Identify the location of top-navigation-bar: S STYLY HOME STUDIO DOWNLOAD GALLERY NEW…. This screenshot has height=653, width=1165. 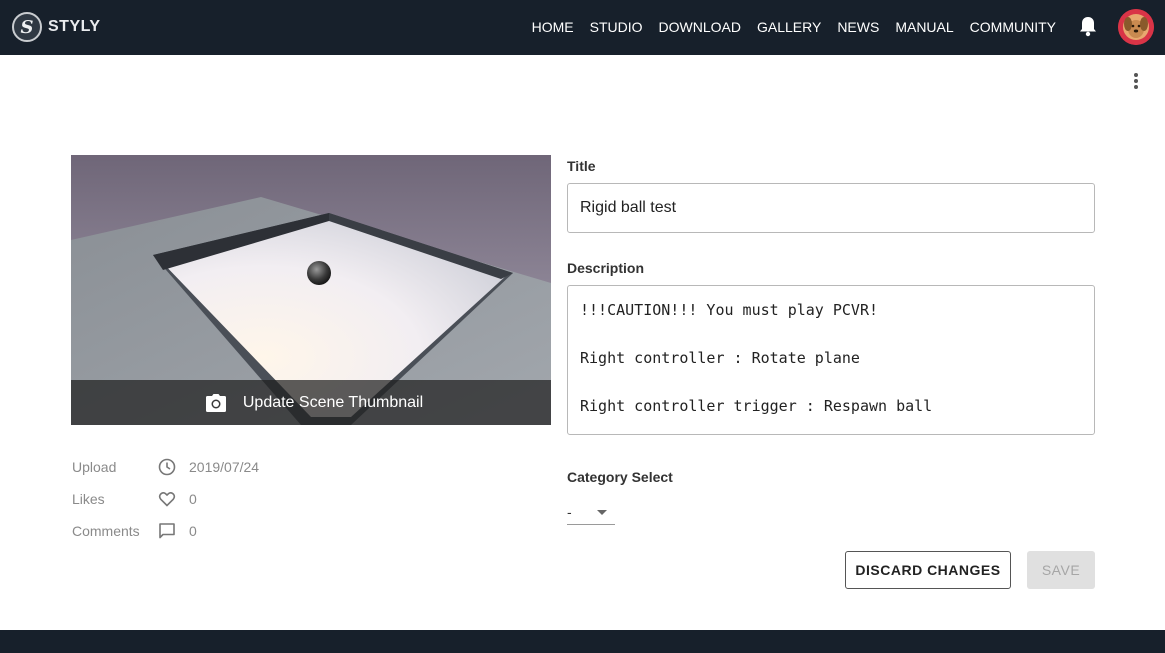
(582, 27).